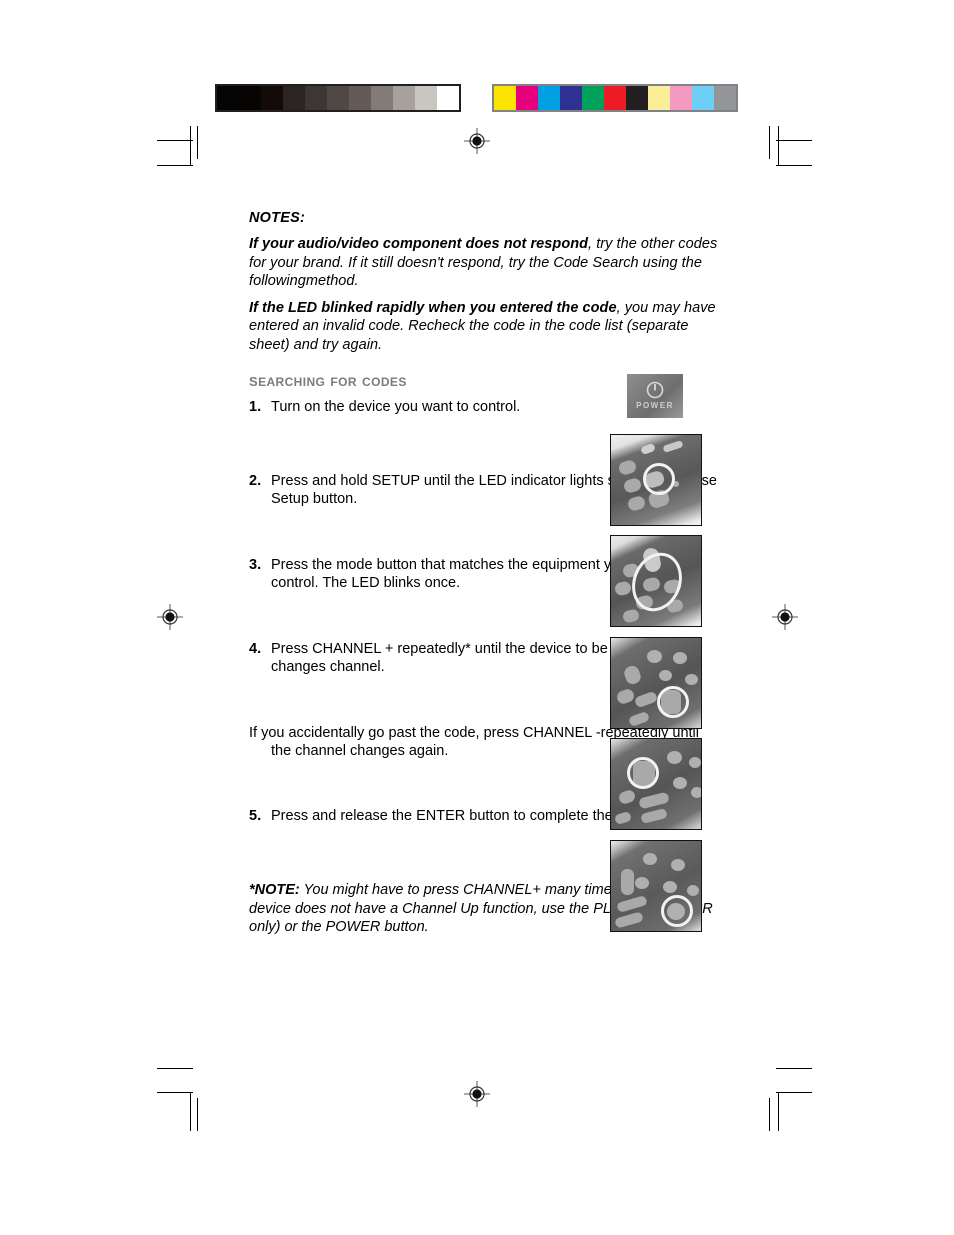 This screenshot has height=1235, width=954. Describe the element at coordinates (277, 218) in the screenshot. I see `notes-heading: NOTES:` at that location.